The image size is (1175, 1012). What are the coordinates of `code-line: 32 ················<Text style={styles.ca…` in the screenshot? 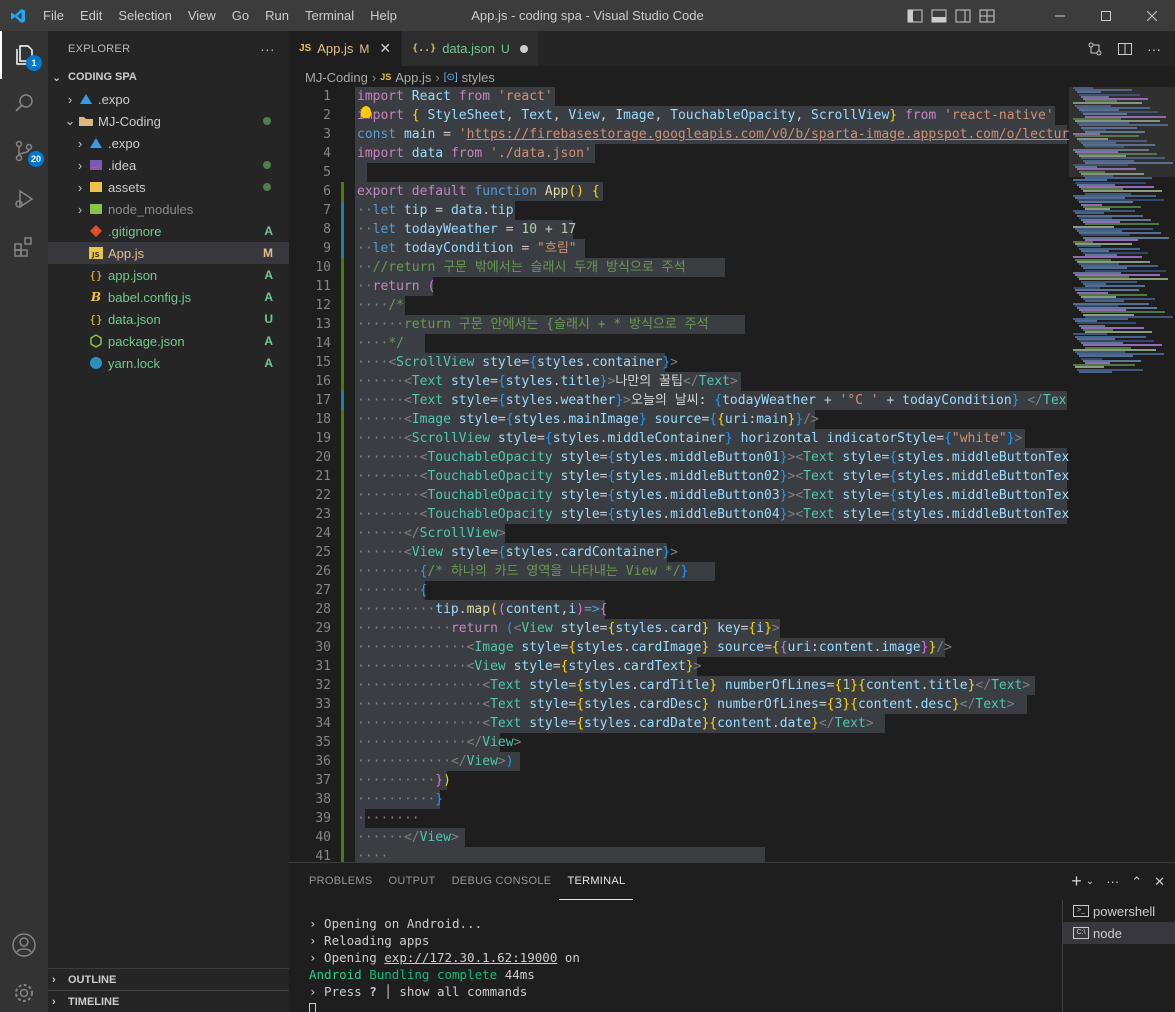 It's located at (679, 685).